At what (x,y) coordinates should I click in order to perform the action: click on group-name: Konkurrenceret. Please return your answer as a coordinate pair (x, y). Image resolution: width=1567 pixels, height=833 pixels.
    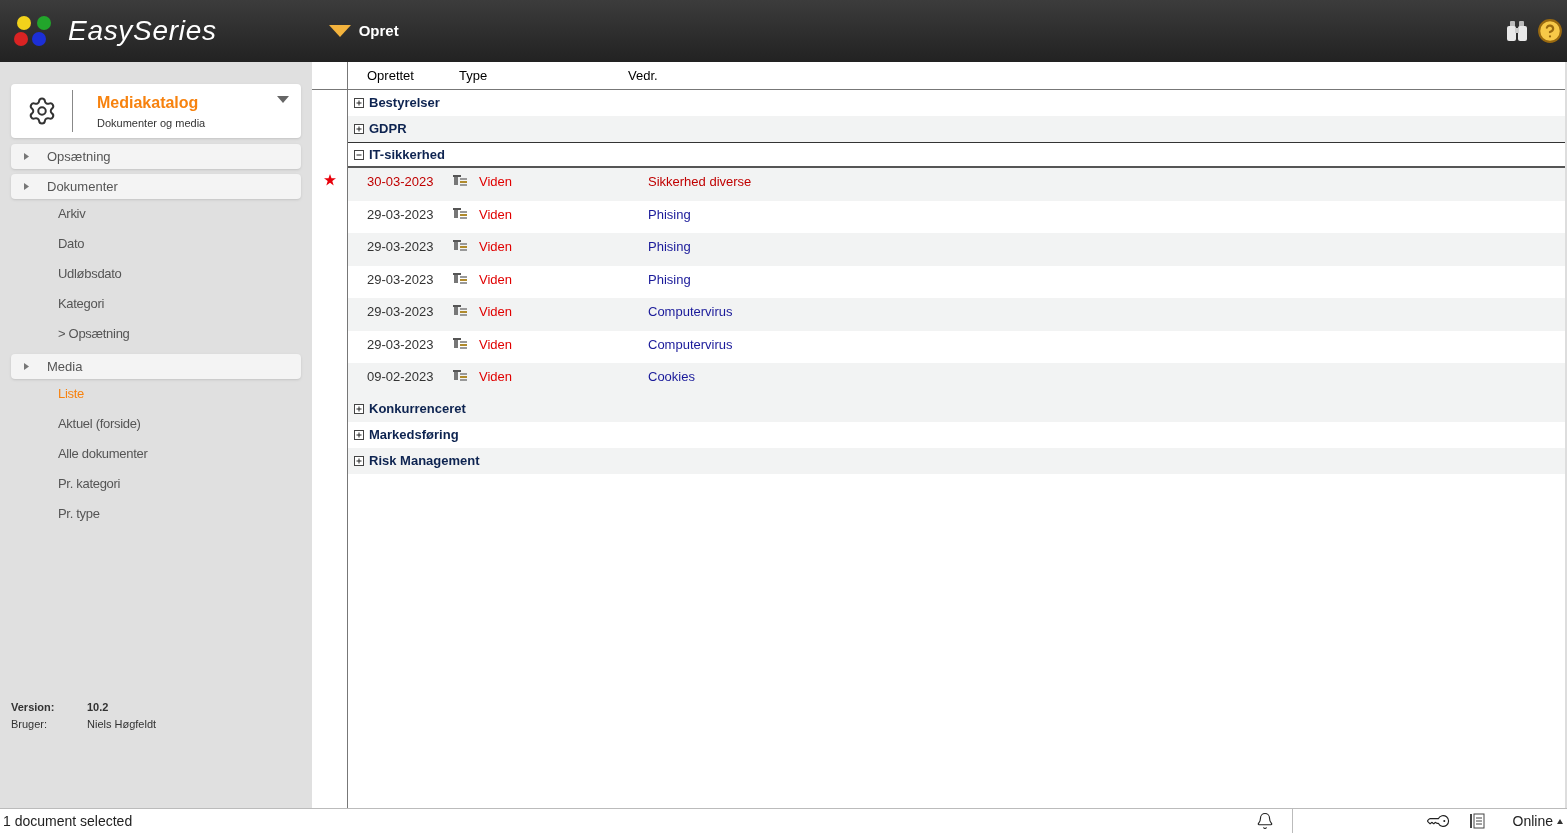
    Looking at the image, I should click on (417, 408).